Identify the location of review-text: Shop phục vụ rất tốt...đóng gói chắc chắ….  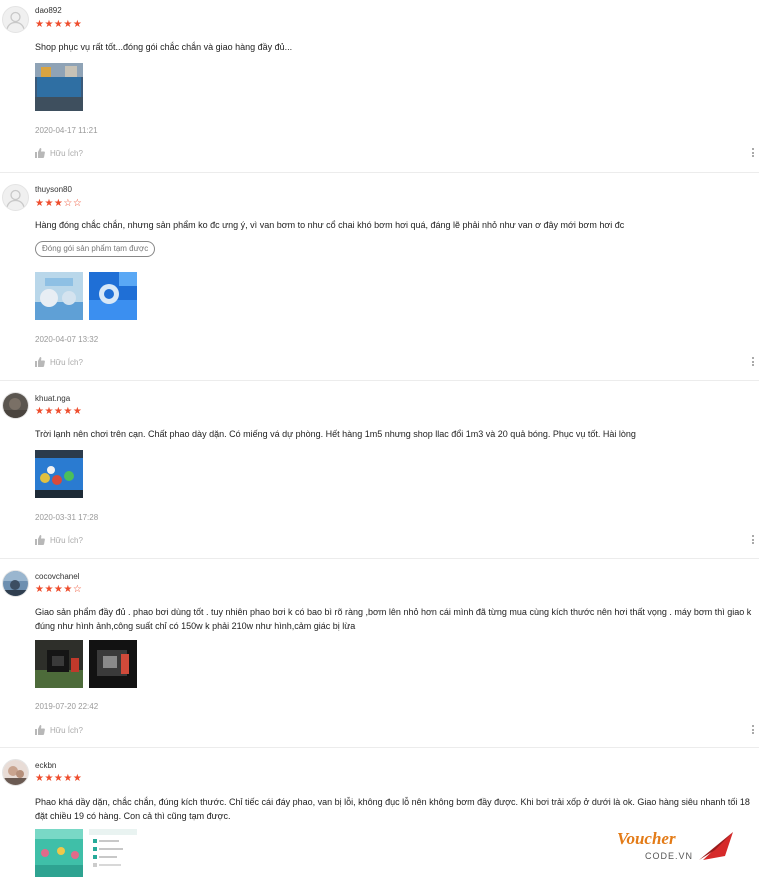
(164, 47).